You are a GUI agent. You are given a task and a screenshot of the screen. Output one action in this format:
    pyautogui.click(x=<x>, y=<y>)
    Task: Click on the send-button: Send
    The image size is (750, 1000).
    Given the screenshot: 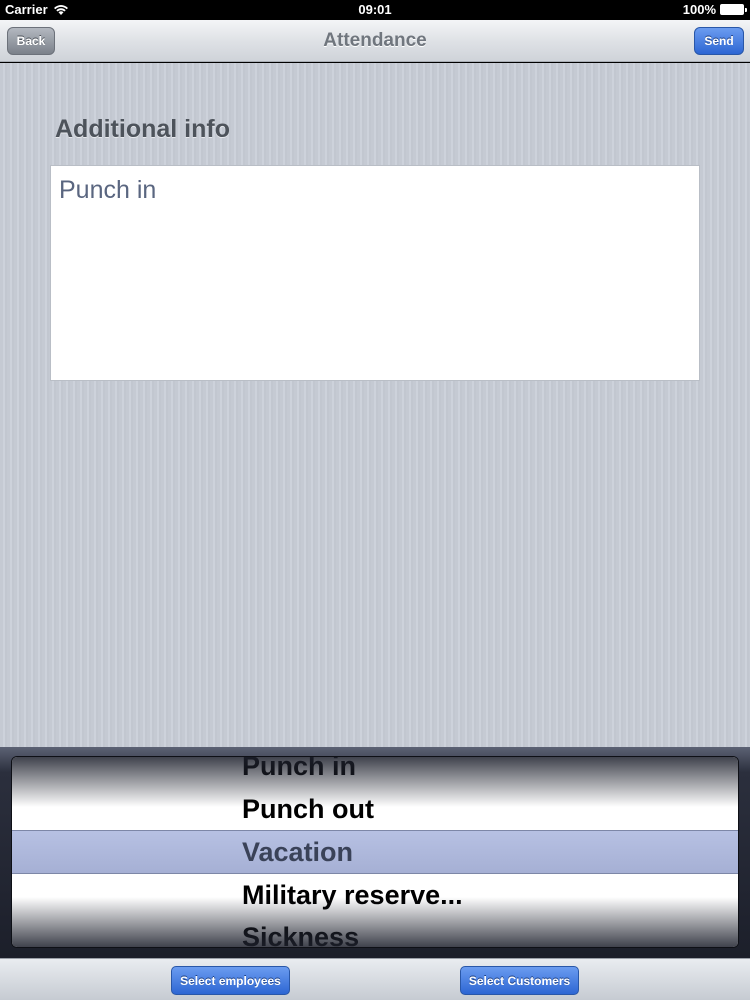 What is the action you would take?
    pyautogui.click(x=719, y=41)
    